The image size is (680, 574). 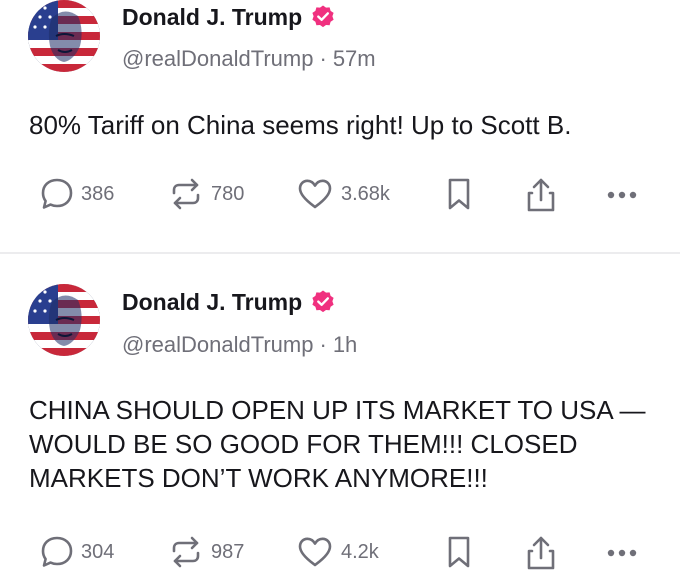 What do you see at coordinates (77, 194) in the screenshot?
I see `reply-button: 386` at bounding box center [77, 194].